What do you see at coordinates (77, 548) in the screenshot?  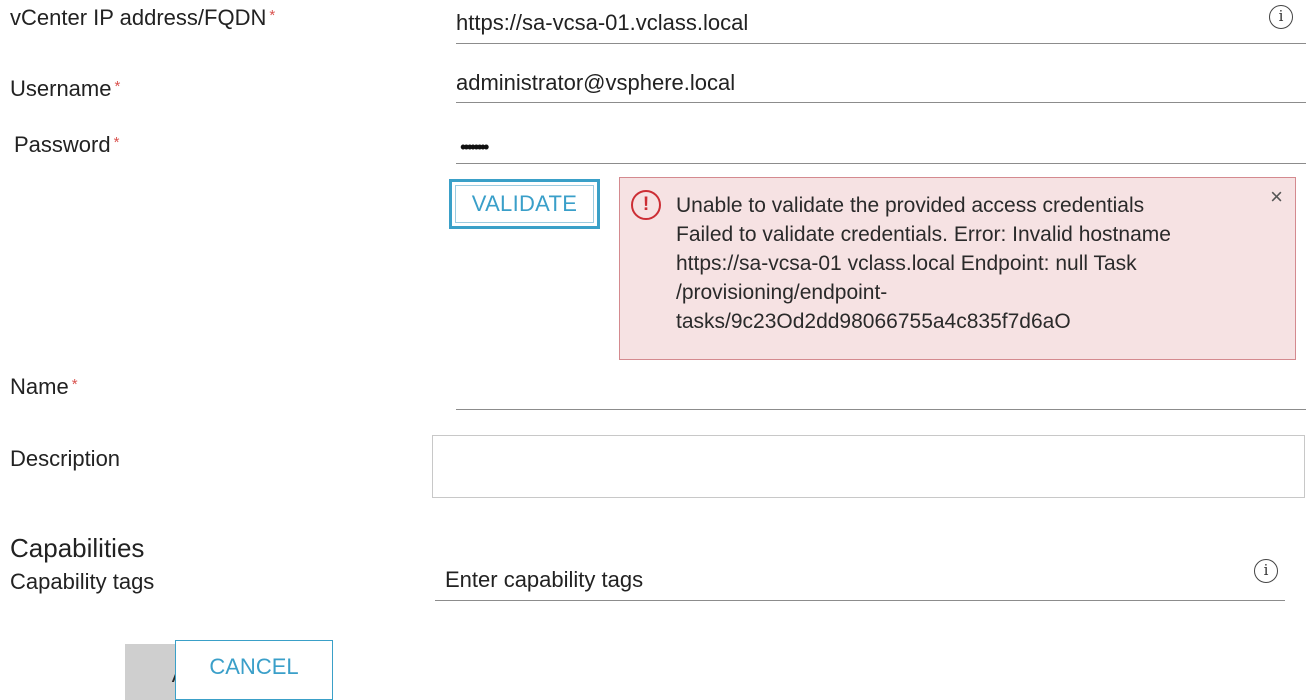 I see `capabilities-heading: Capabilities` at bounding box center [77, 548].